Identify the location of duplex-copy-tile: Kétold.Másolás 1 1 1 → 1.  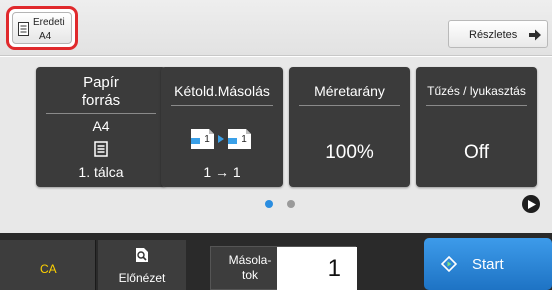
(222, 127).